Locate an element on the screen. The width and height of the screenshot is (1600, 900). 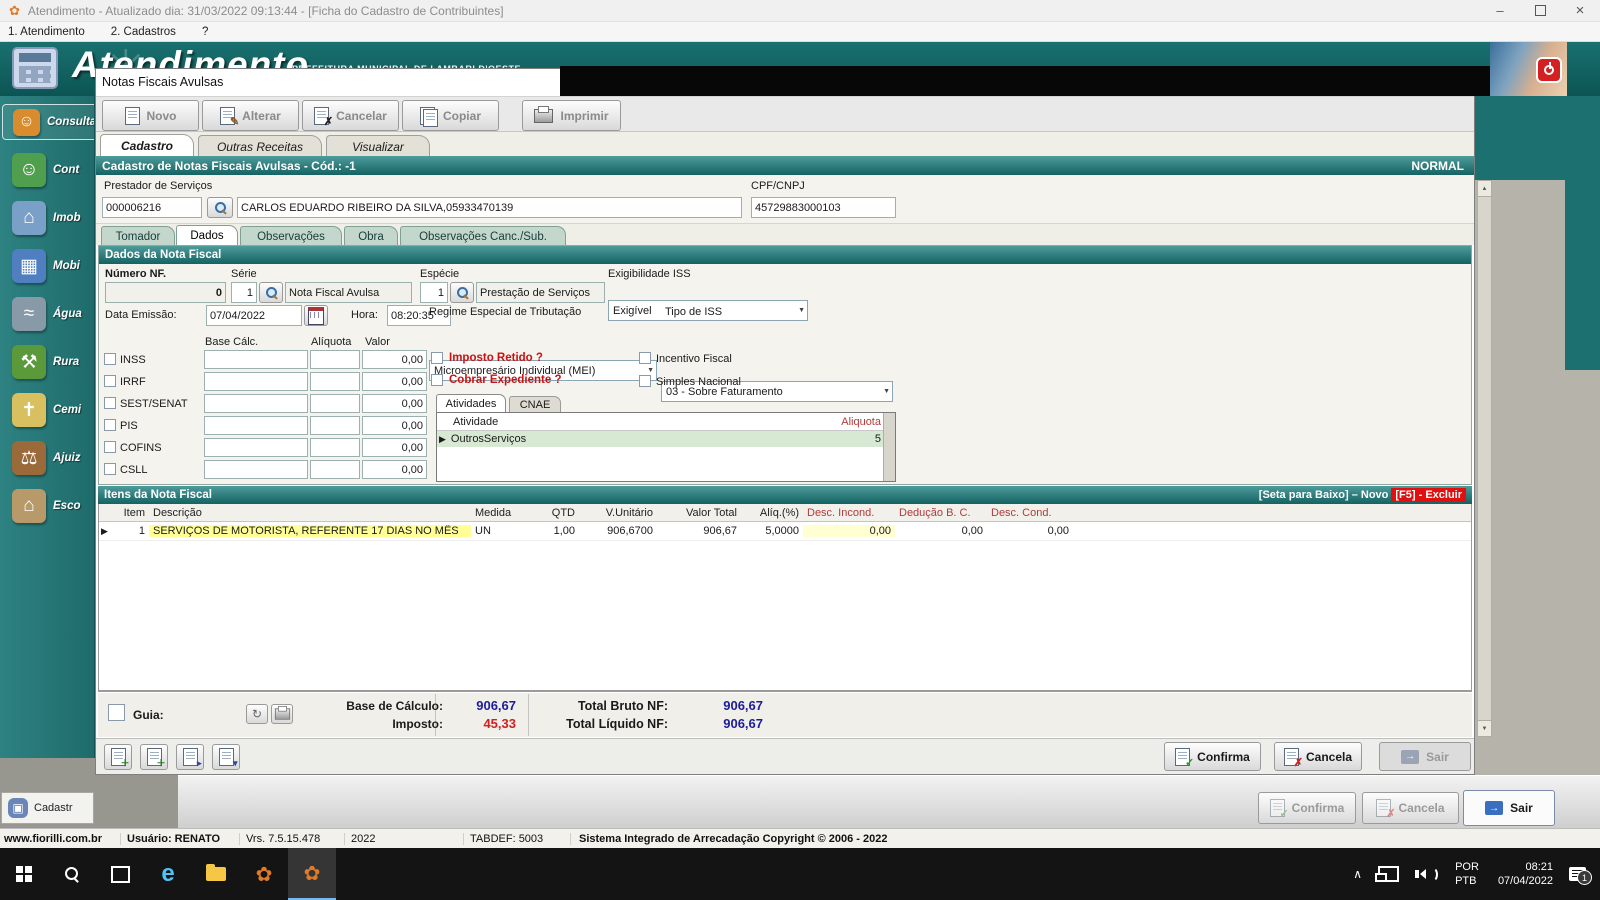
tab-obra: Obra is located at coordinates (371, 236).